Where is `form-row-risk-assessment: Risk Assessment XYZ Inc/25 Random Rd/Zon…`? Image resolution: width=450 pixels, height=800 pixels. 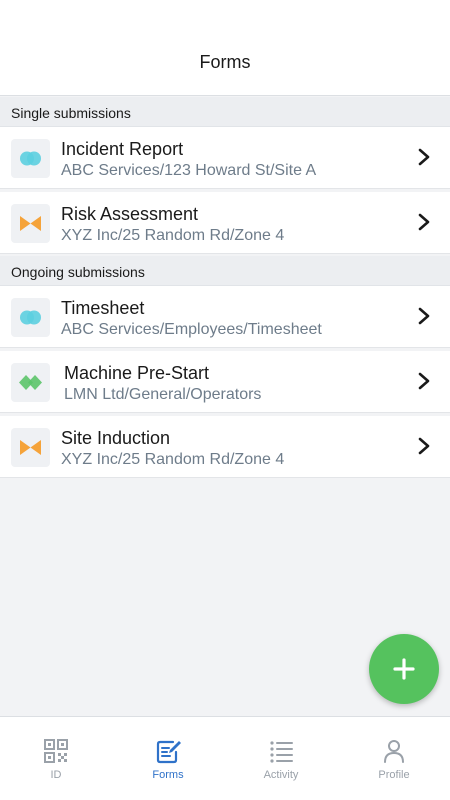
form-row-risk-assessment: Risk Assessment XYZ Inc/25 Random Rd/Zon… is located at coordinates (225, 223).